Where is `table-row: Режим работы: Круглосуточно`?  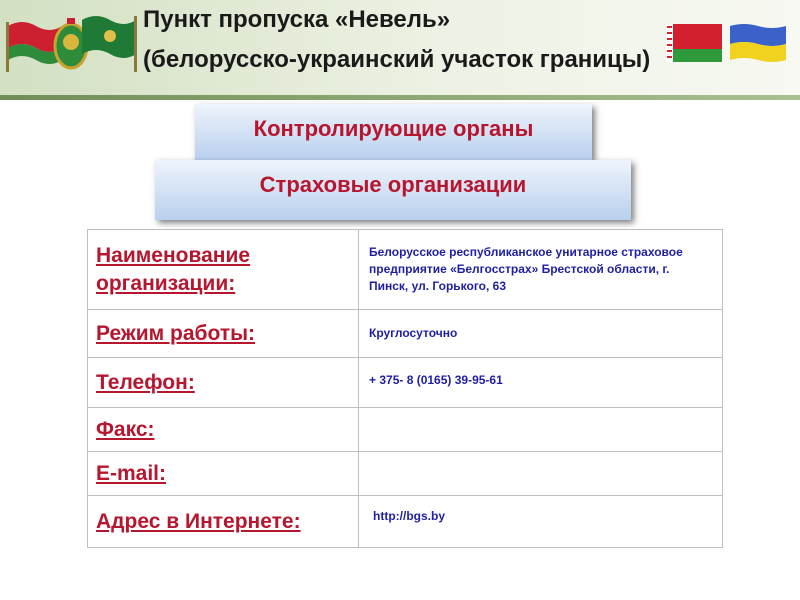 table-row: Режим работы: Круглосуточно is located at coordinates (405, 333).